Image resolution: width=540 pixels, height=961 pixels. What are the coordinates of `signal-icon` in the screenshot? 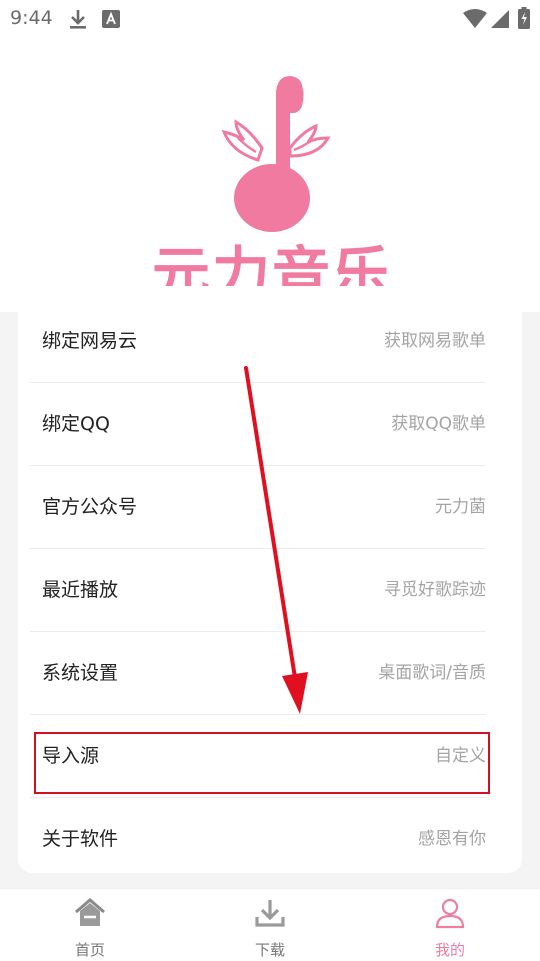 It's located at (500, 19).